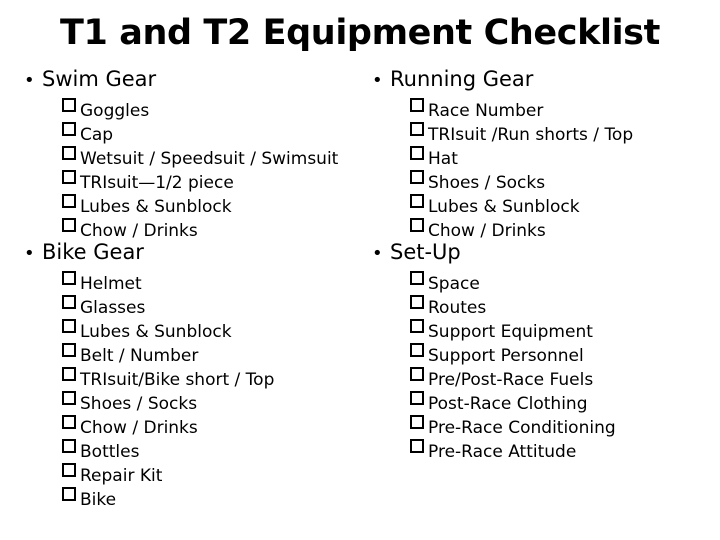 The image size is (720, 540). I want to click on checklist-item-label: Pre-Race Attitude, so click(502, 452).